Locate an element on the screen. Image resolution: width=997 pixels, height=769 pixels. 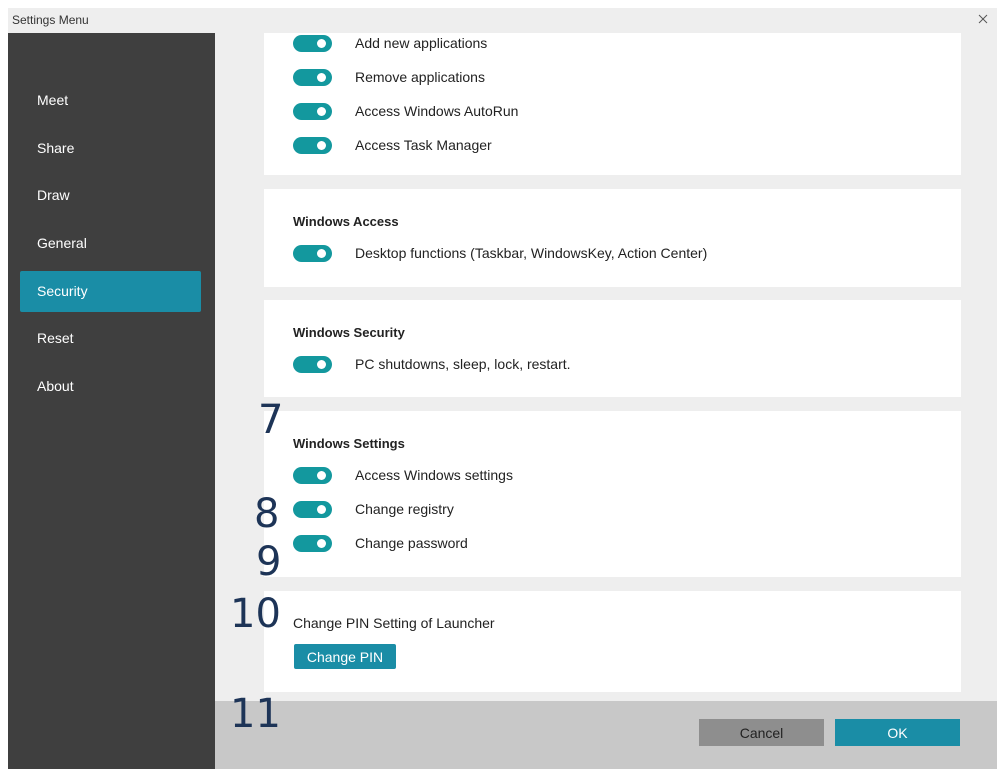
toggle-task-manager is located at coordinates (312, 145).